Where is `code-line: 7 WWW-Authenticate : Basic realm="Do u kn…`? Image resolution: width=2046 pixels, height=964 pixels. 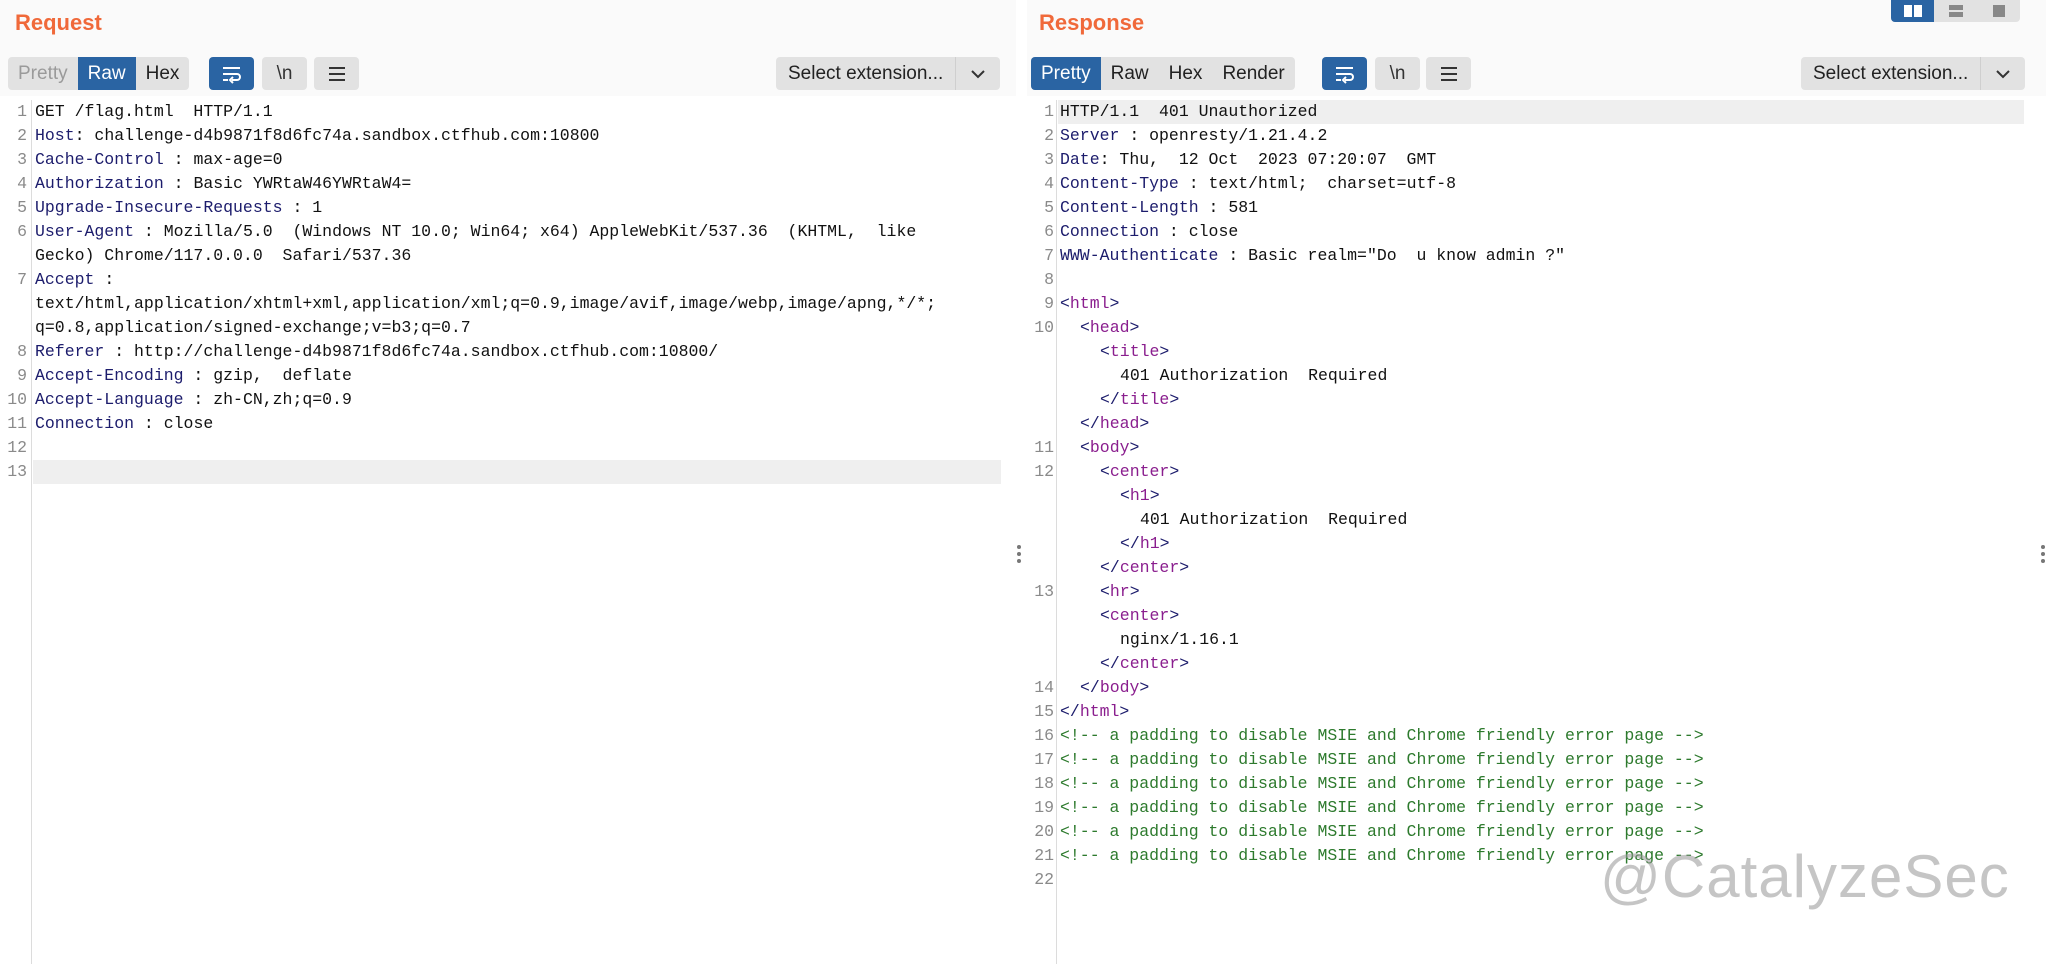
code-line: 7 WWW-Authenticate : Basic realm="Do u kn… is located at coordinates (1536, 256).